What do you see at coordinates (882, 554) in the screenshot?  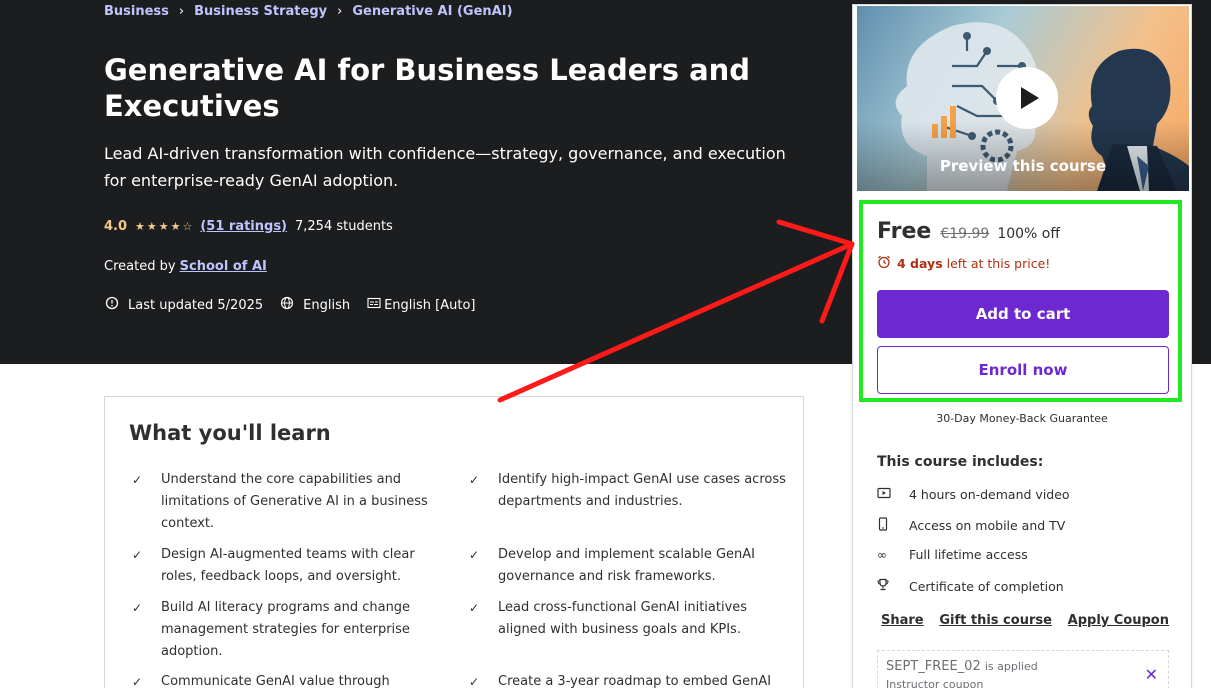 I see `infinity-icon: ∞` at bounding box center [882, 554].